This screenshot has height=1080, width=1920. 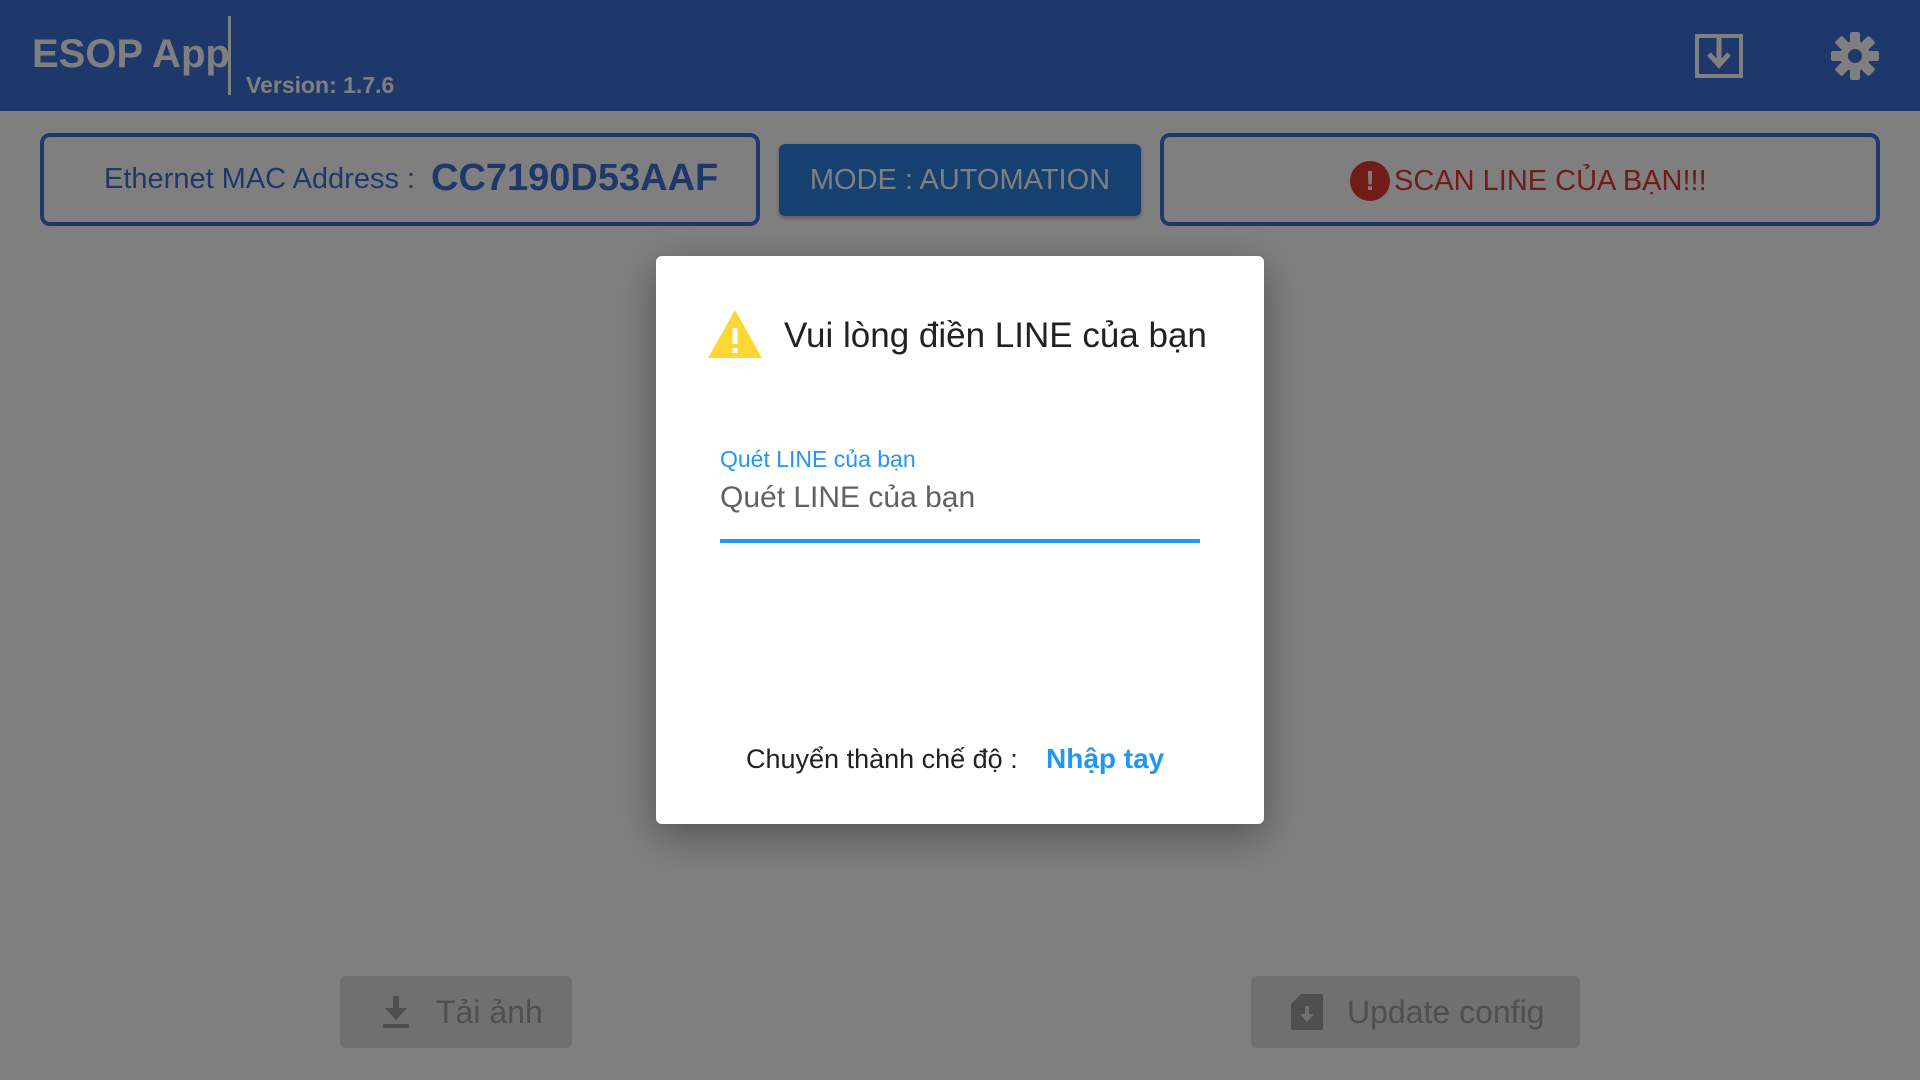 What do you see at coordinates (882, 759) in the screenshot?
I see `switch-mode-label: Chuyển thành chế độ :` at bounding box center [882, 759].